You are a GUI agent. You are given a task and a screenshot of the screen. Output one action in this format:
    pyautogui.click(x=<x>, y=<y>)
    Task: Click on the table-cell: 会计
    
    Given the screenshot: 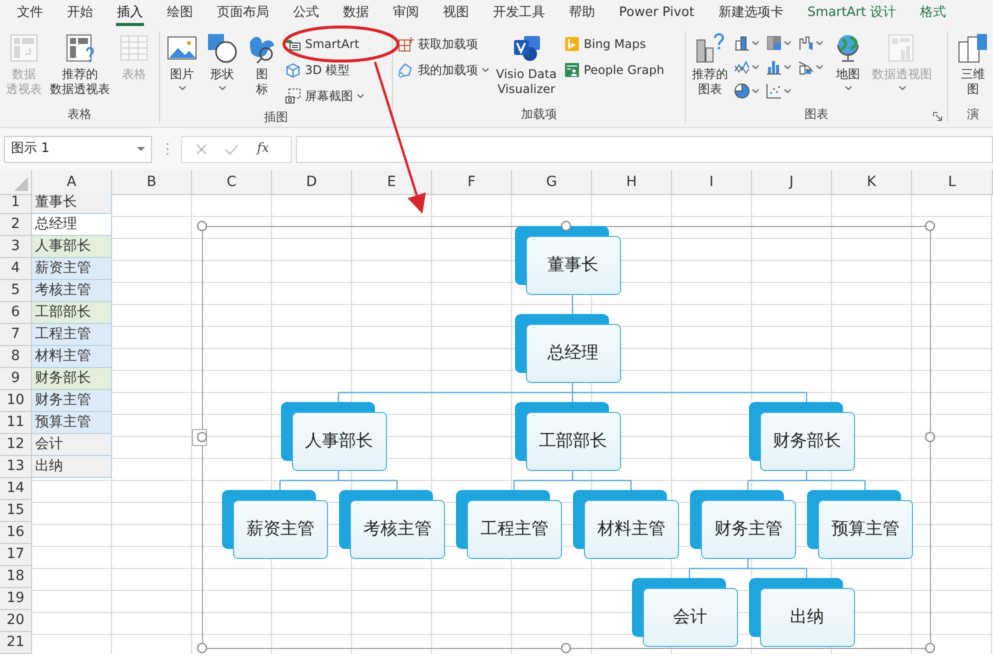 What is the action you would take?
    pyautogui.click(x=72, y=445)
    